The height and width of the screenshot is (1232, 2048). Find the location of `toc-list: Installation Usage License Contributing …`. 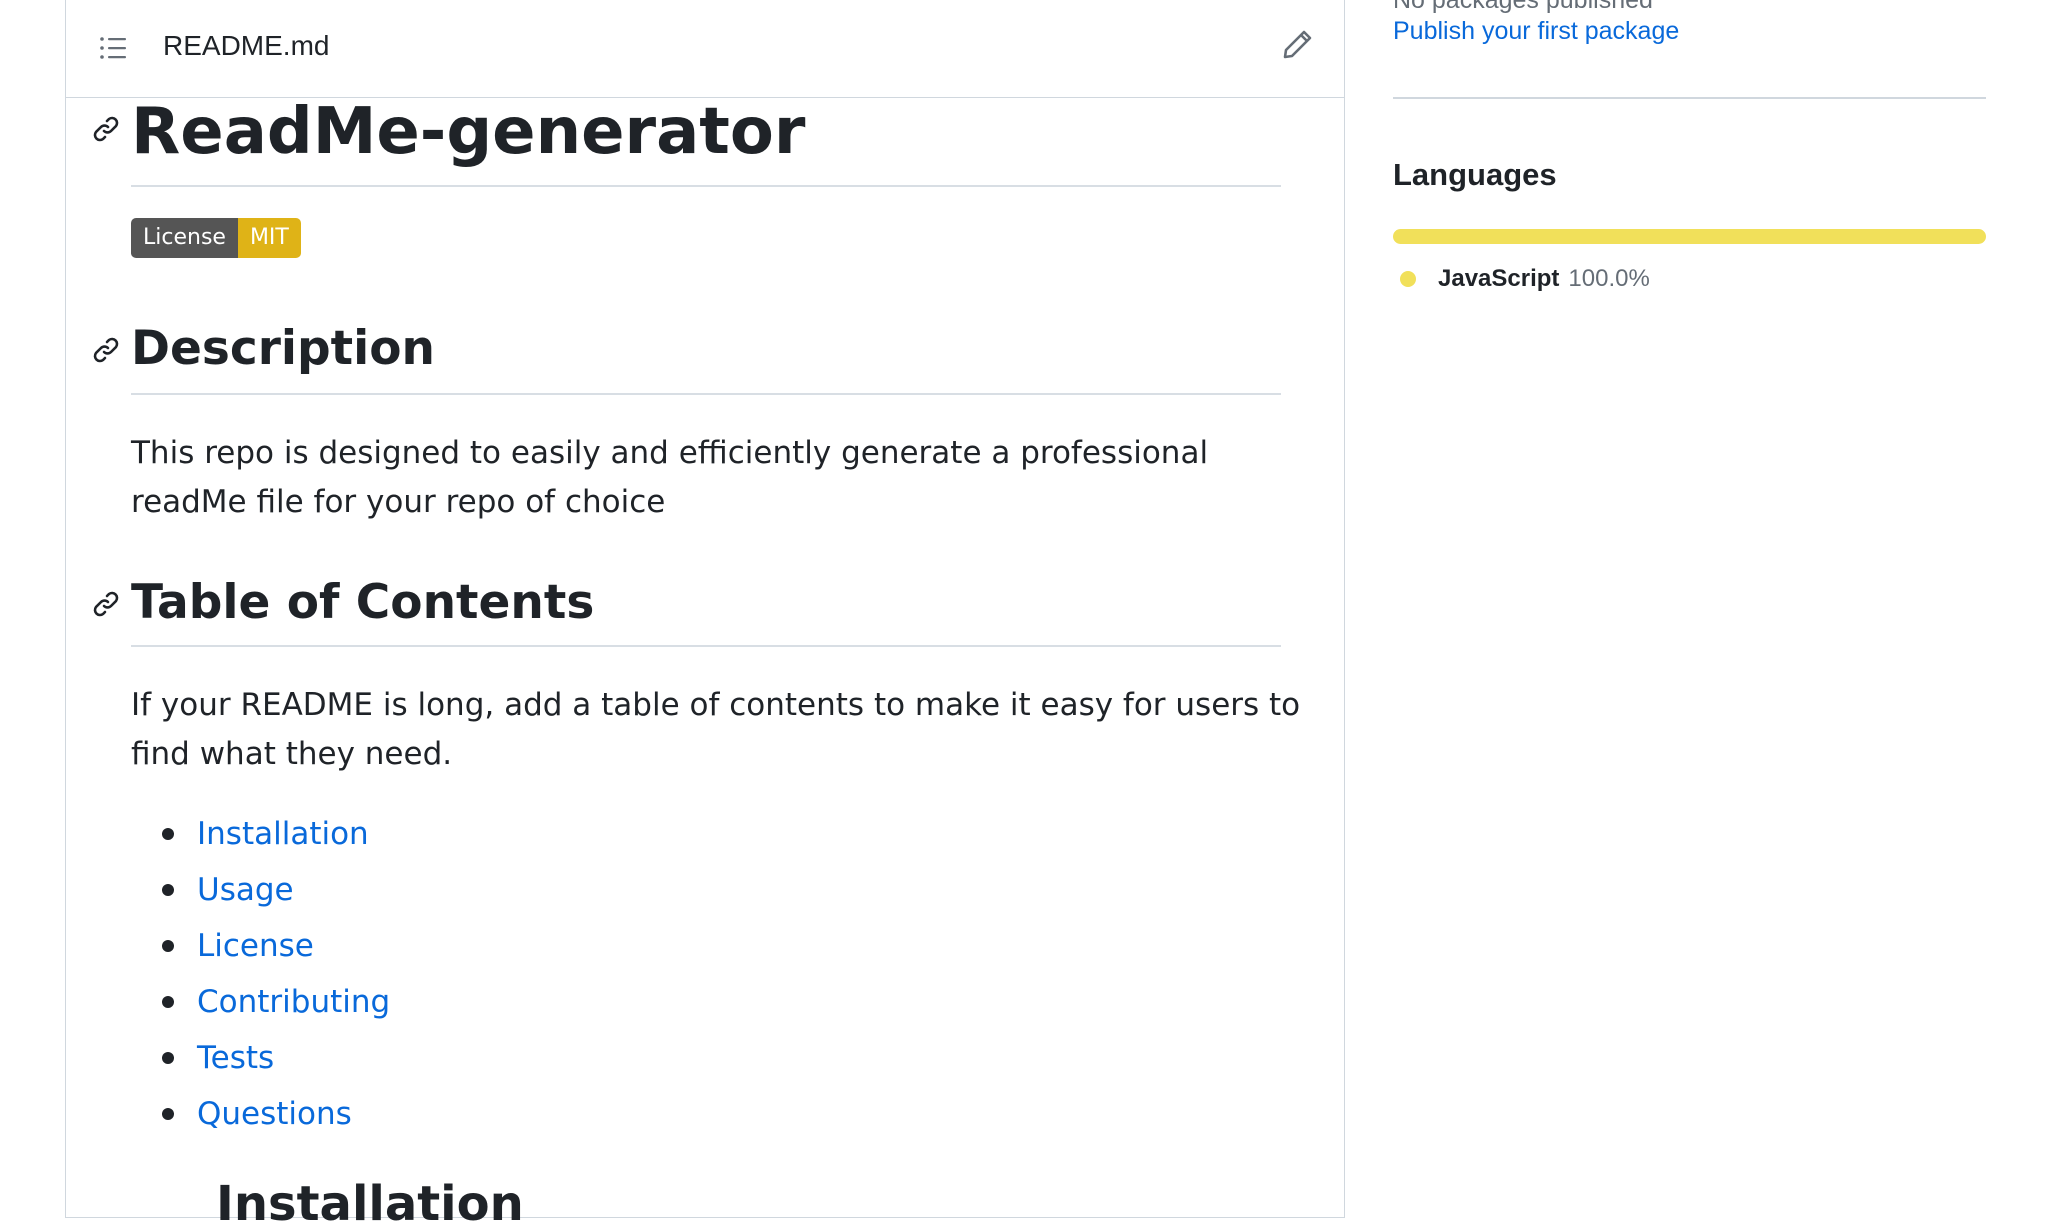

toc-list: Installation Usage License Contributing … is located at coordinates (276, 974).